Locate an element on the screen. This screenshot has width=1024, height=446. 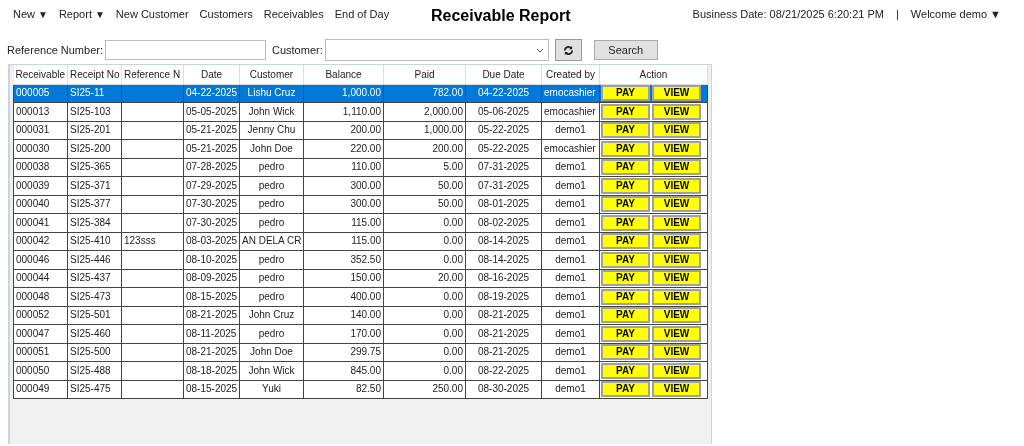
table-cell: 000048 is located at coordinates (33, 296).